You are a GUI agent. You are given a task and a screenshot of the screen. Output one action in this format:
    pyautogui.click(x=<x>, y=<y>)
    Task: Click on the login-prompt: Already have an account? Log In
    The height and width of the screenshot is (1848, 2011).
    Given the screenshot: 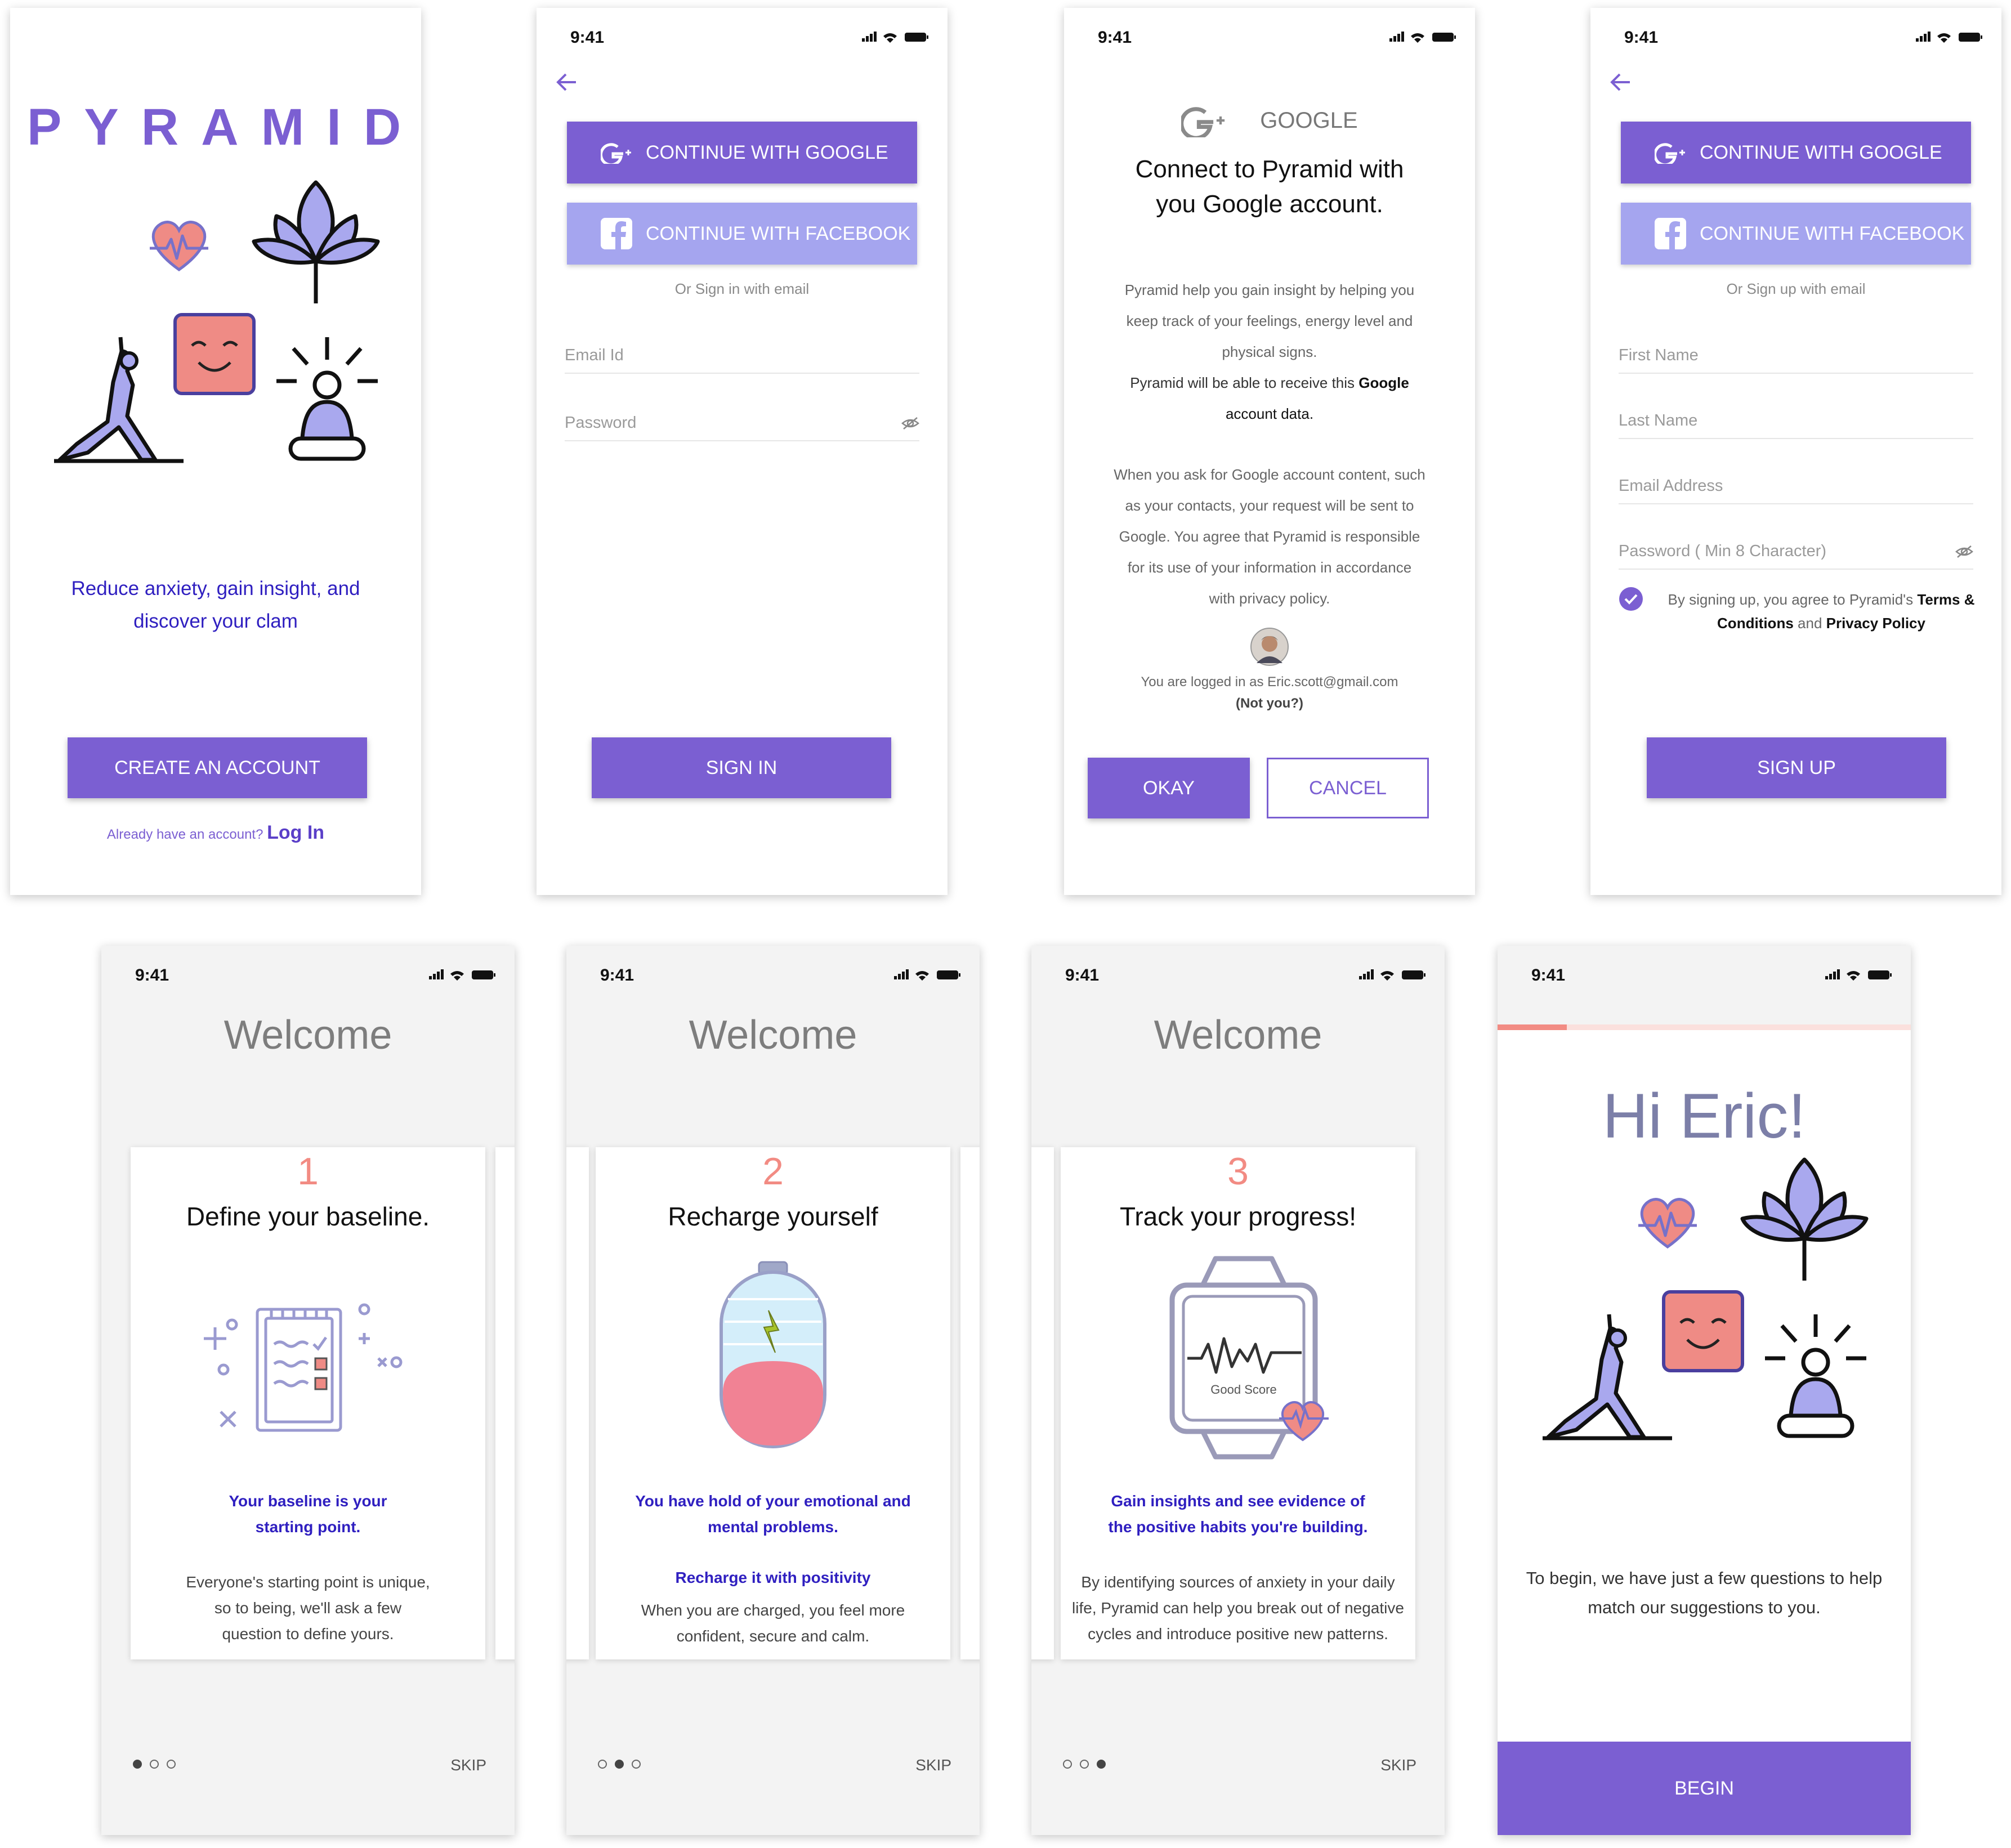 What is the action you would take?
    pyautogui.click(x=215, y=833)
    